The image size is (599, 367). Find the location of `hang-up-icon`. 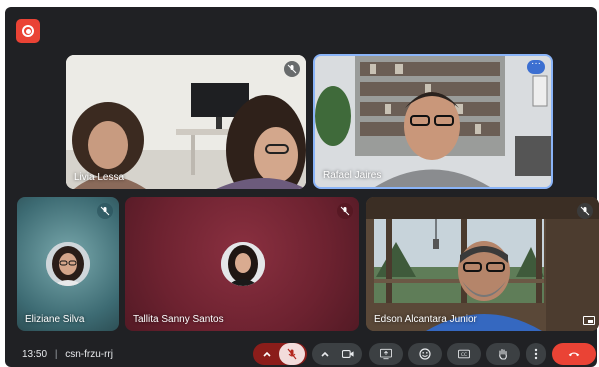

hang-up-icon is located at coordinates (574, 354).